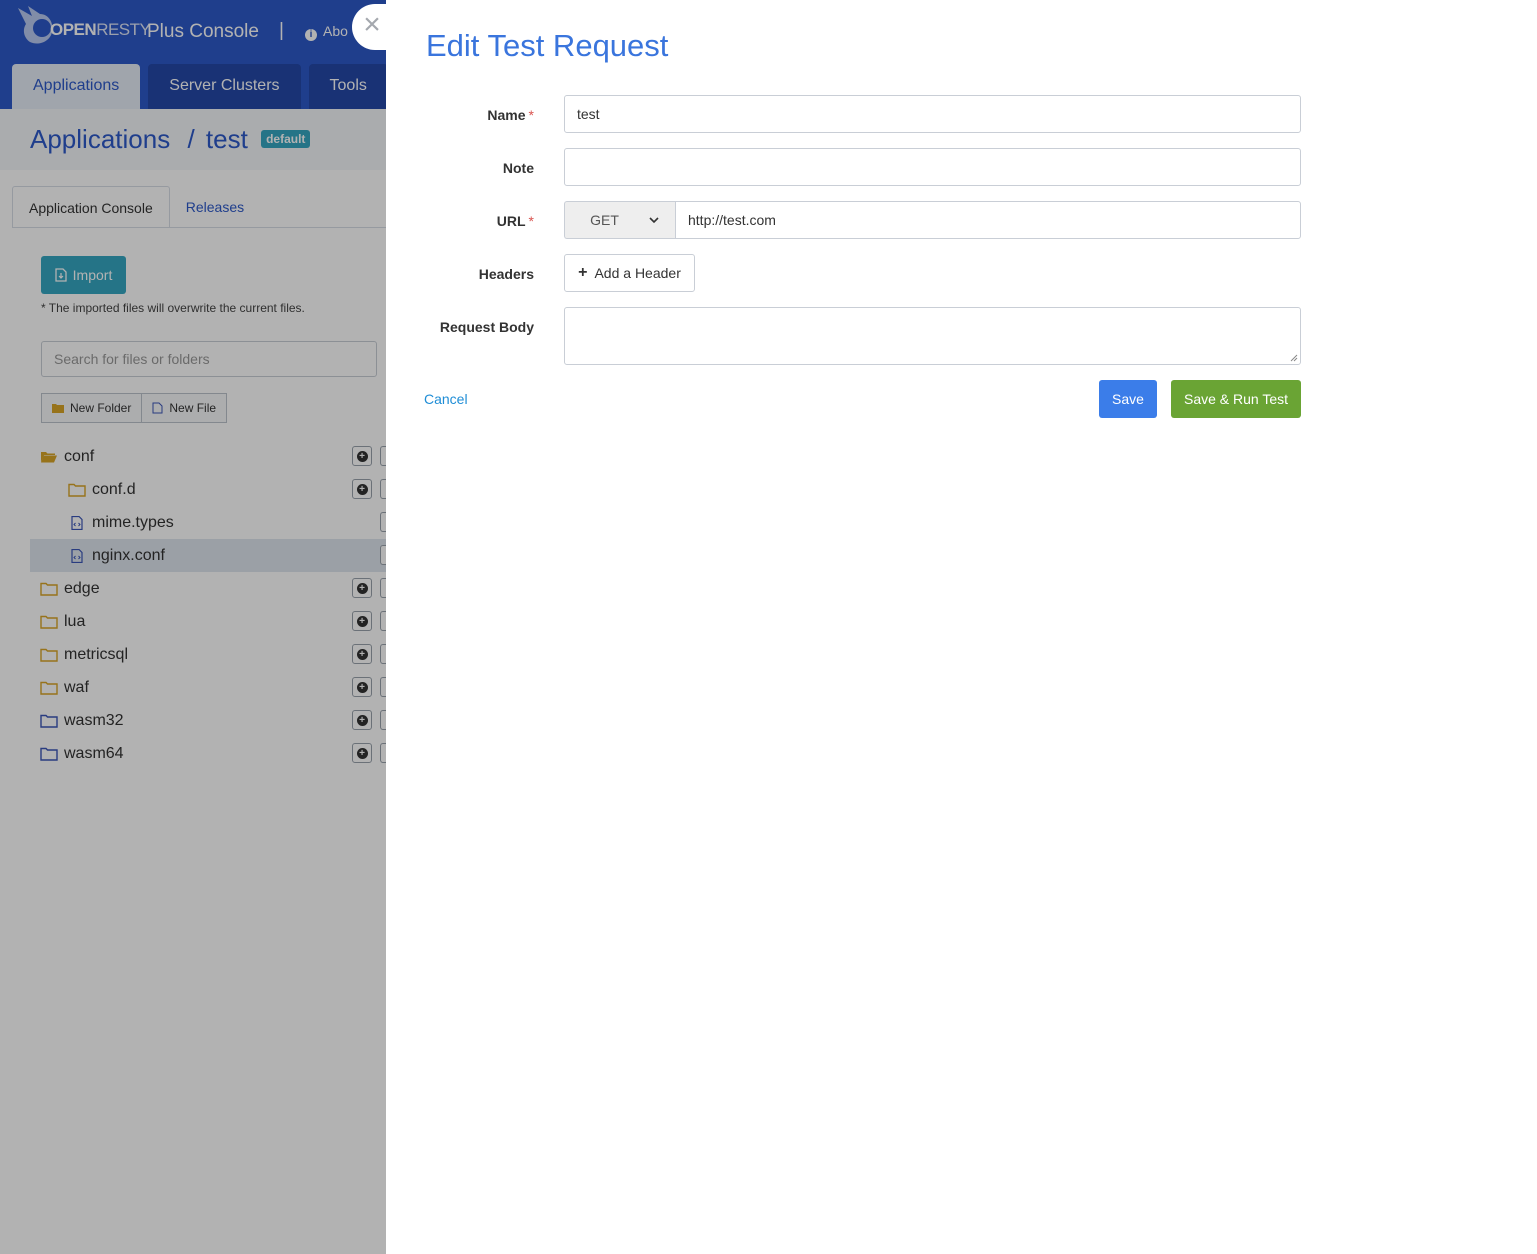 This screenshot has width=1537, height=1254. Describe the element at coordinates (506, 274) in the screenshot. I see `headers-label: Headers` at that location.